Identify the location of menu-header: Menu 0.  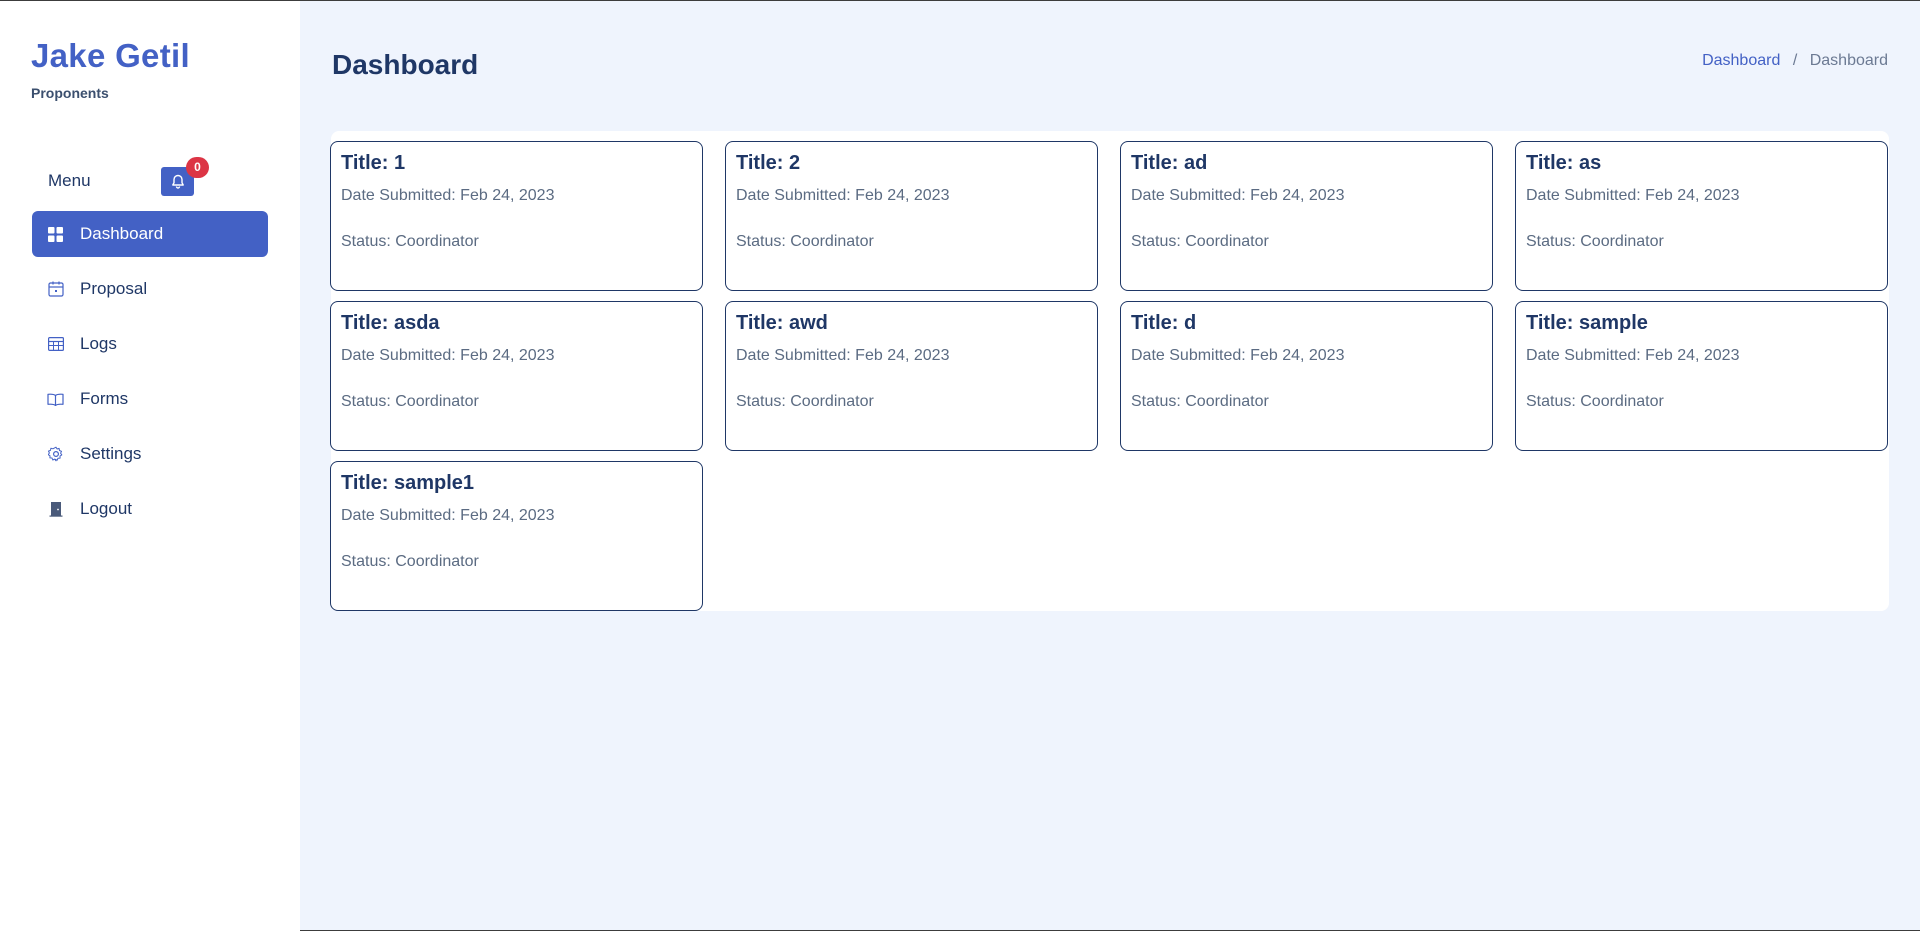
(138, 178).